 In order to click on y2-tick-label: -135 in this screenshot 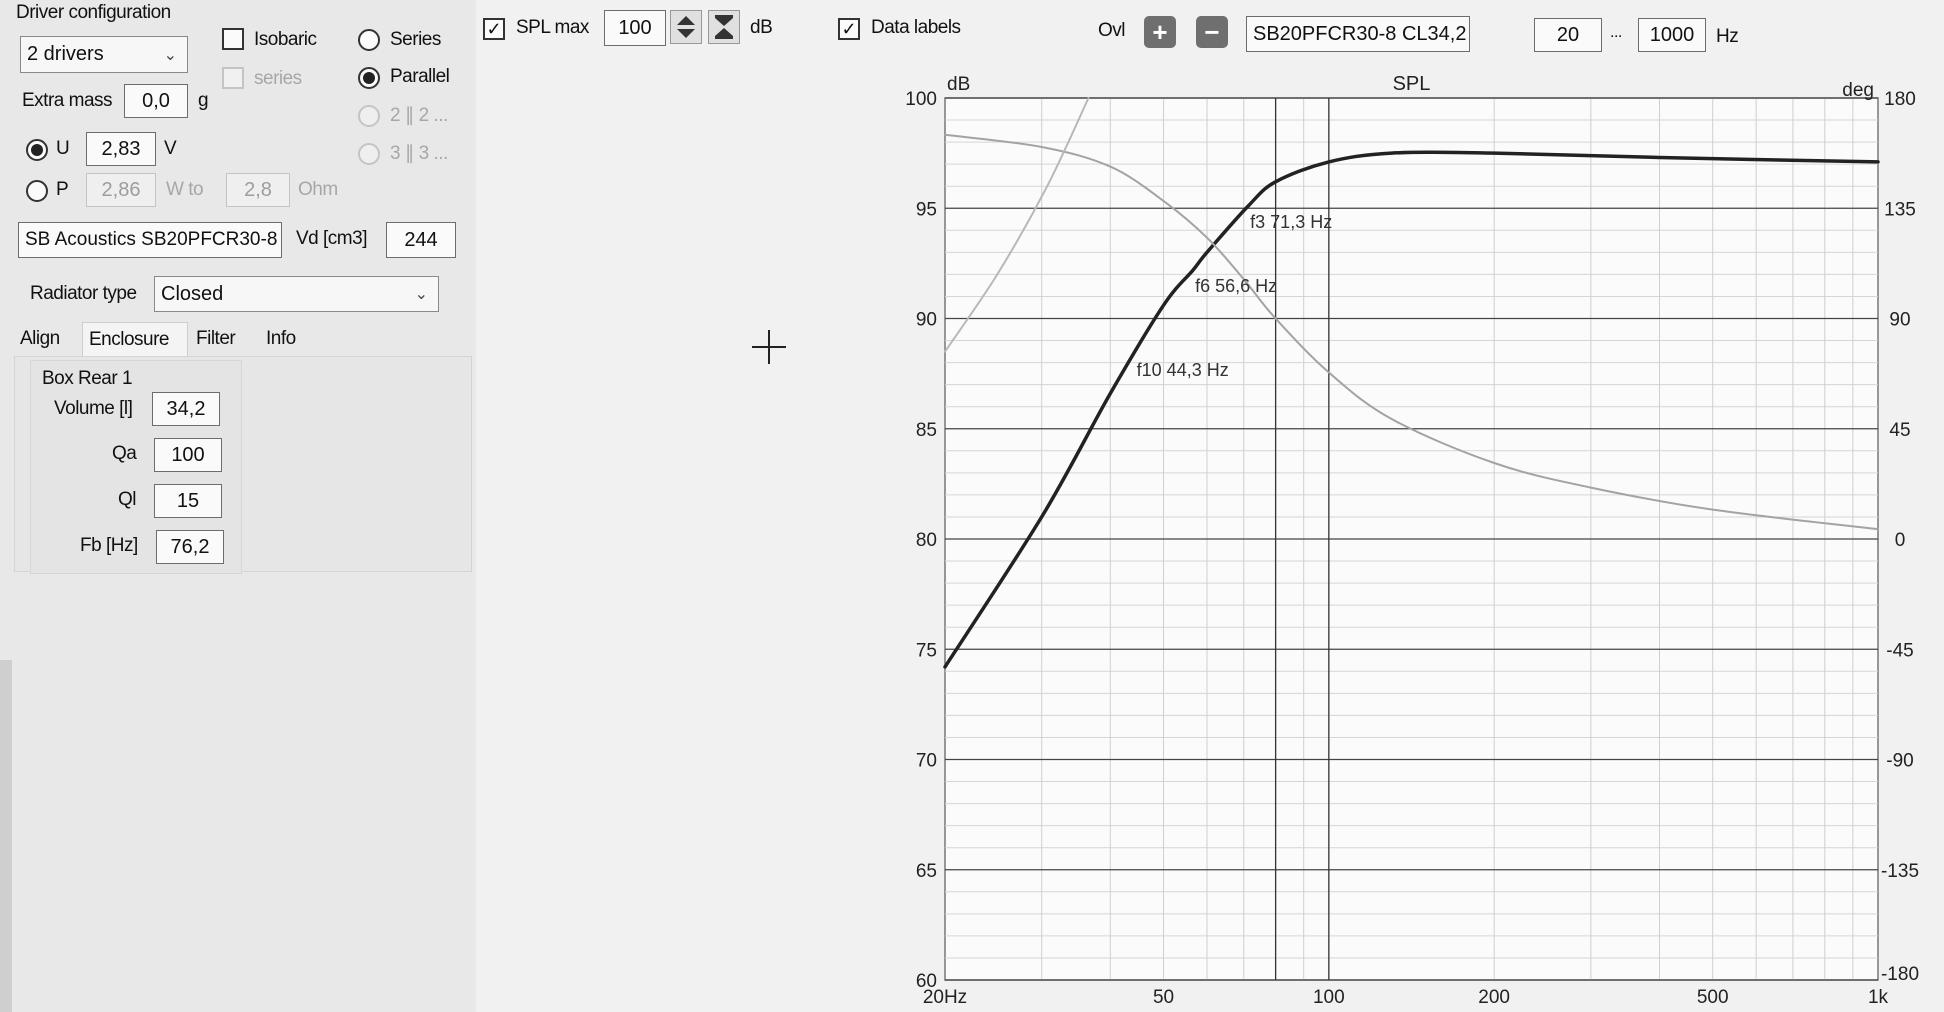, I will do `click(1900, 871)`.